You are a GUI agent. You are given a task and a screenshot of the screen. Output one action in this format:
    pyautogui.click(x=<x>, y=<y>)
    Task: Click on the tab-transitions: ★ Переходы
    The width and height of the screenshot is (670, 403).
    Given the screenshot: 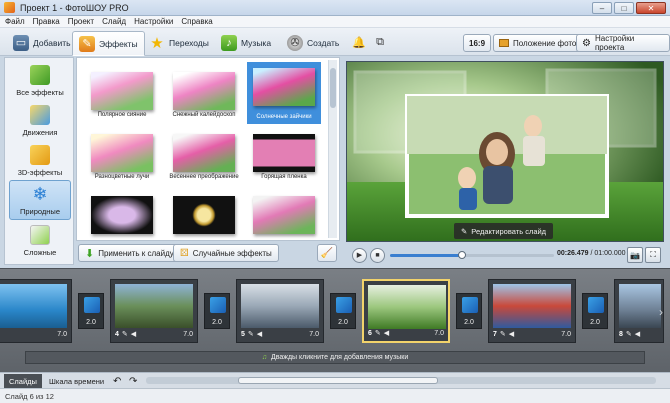 What is the action you would take?
    pyautogui.click(x=179, y=42)
    